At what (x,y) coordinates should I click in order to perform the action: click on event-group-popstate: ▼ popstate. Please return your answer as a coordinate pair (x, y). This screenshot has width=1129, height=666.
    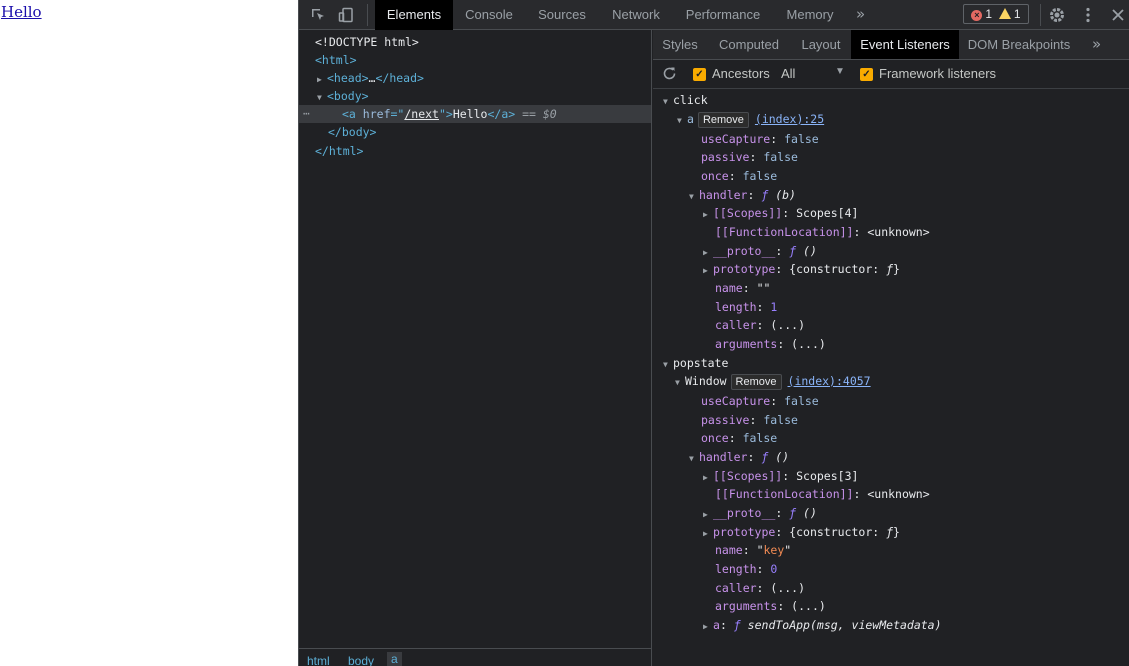
    Looking at the image, I should click on (695, 363).